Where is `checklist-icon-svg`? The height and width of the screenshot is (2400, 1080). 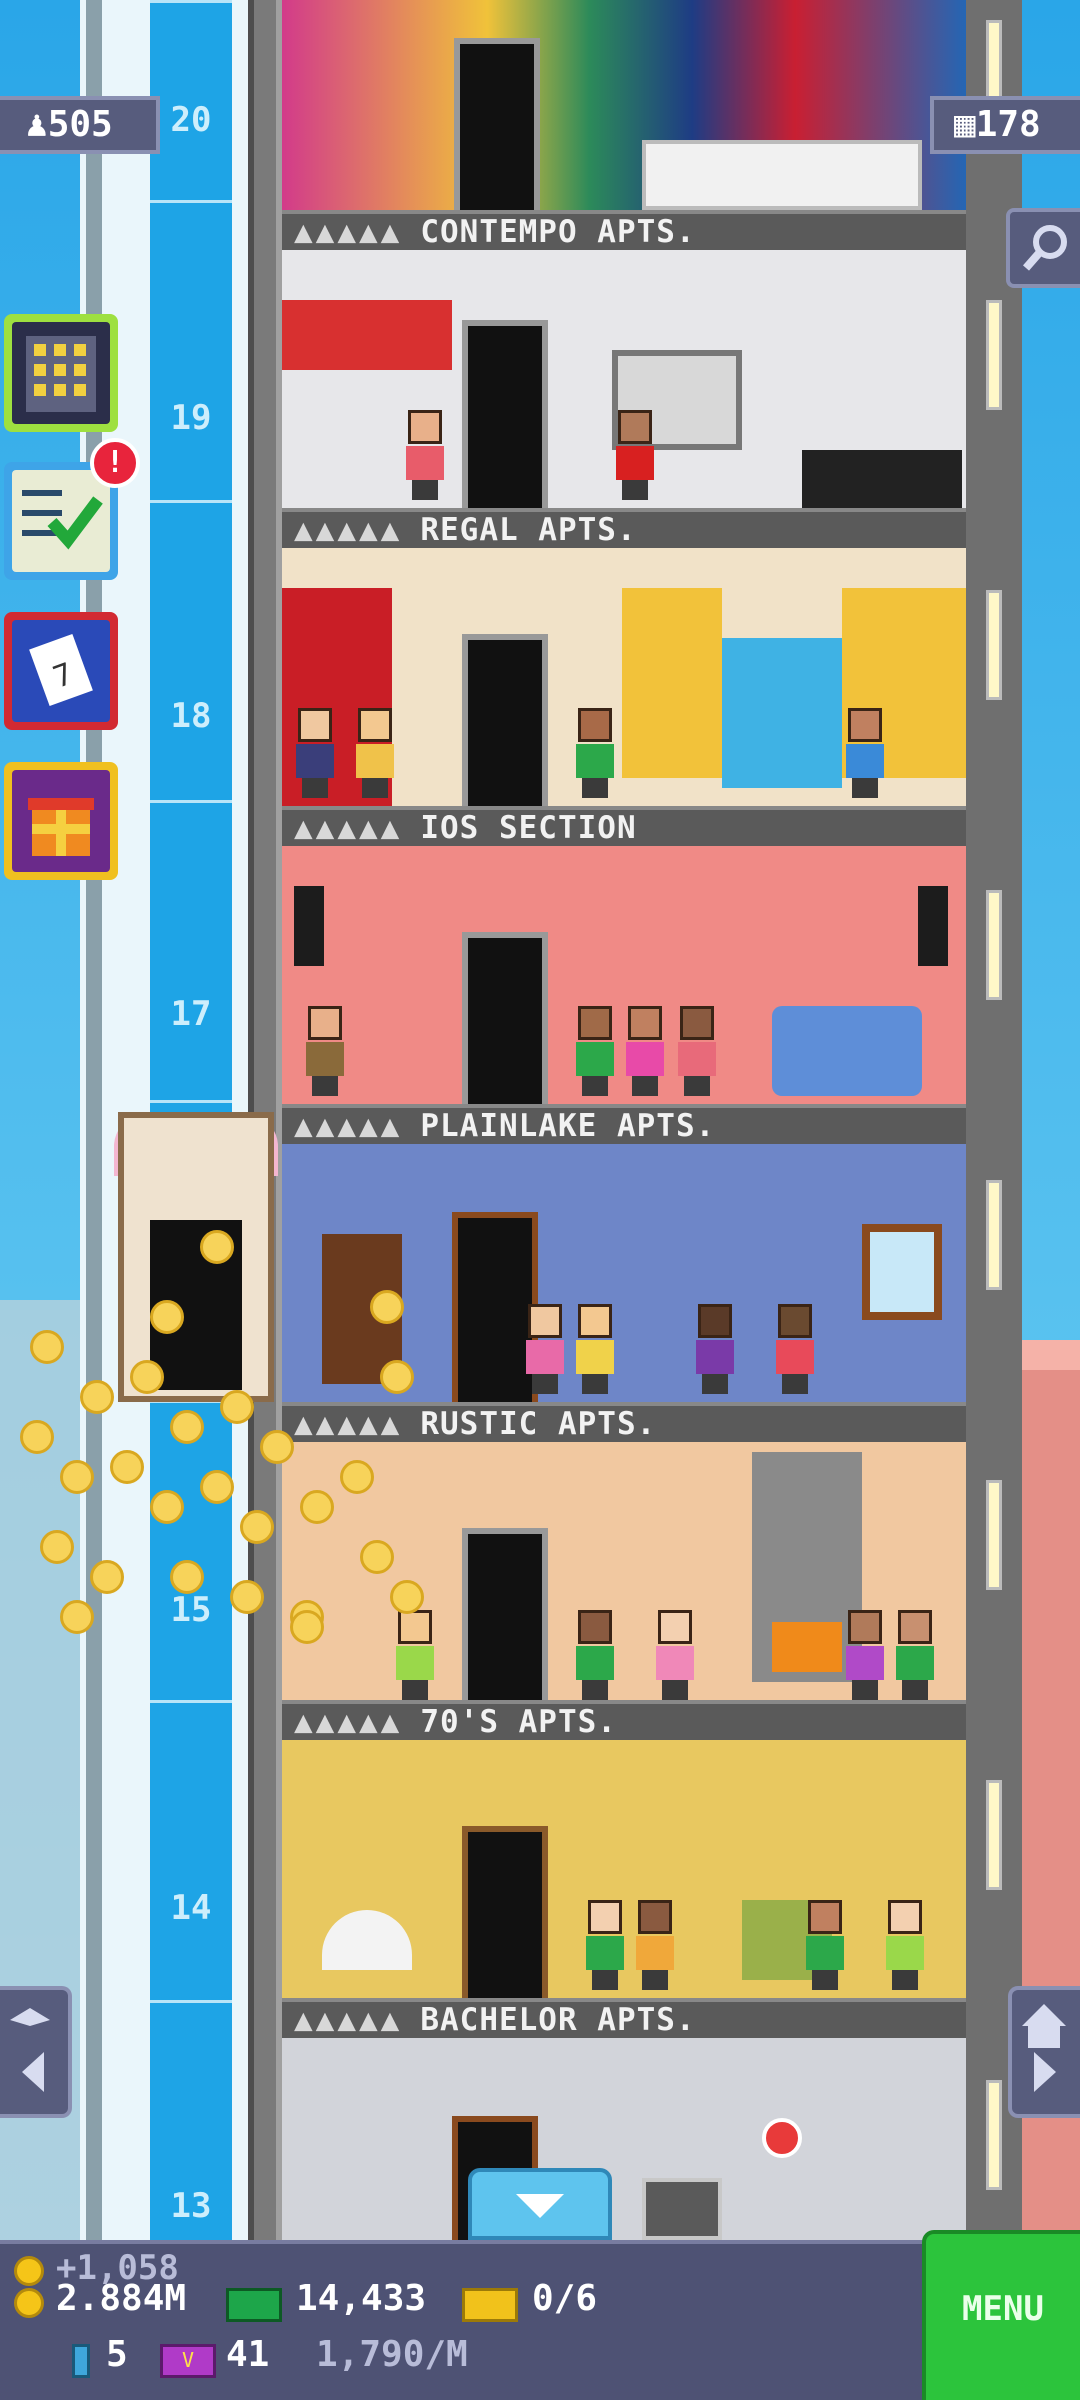
checklist-icon-svg is located at coordinates (62, 520).